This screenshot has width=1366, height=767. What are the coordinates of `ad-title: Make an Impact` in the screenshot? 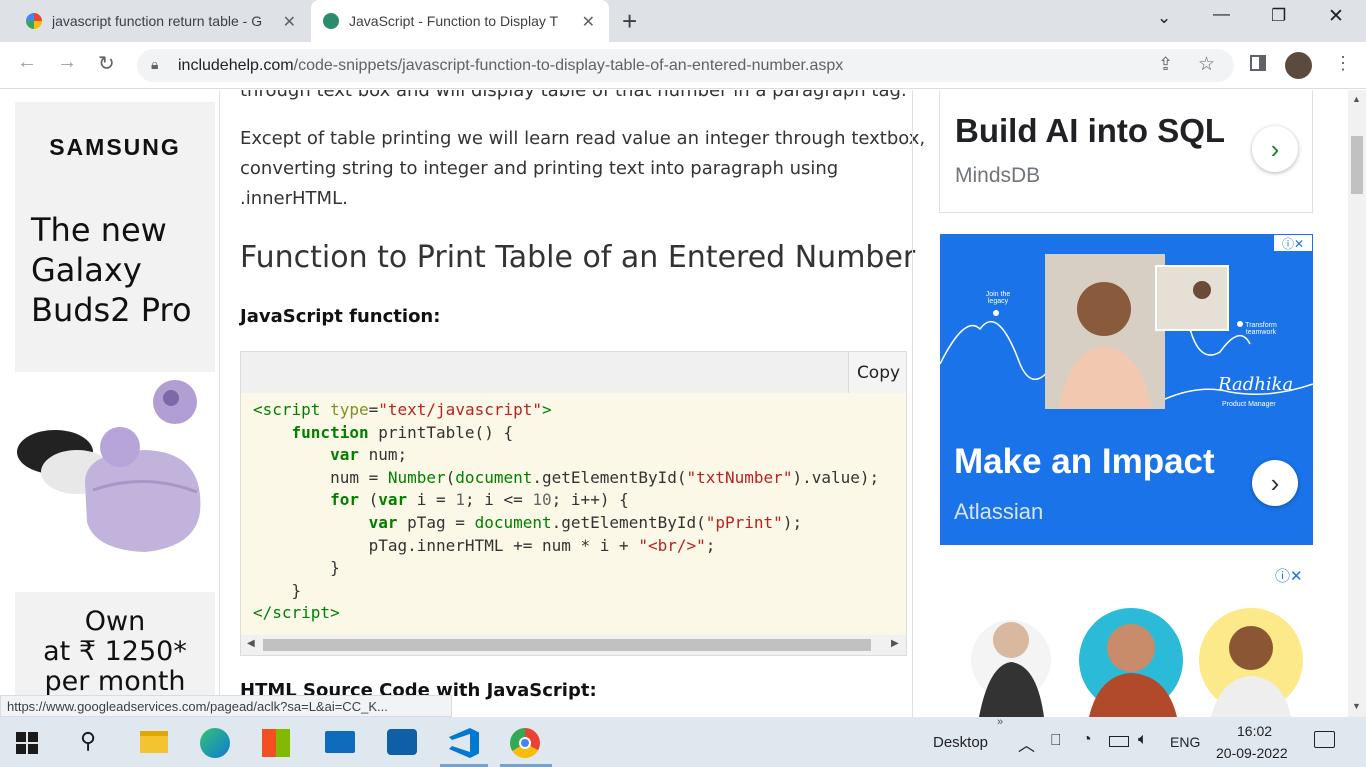 It's located at (1084, 461).